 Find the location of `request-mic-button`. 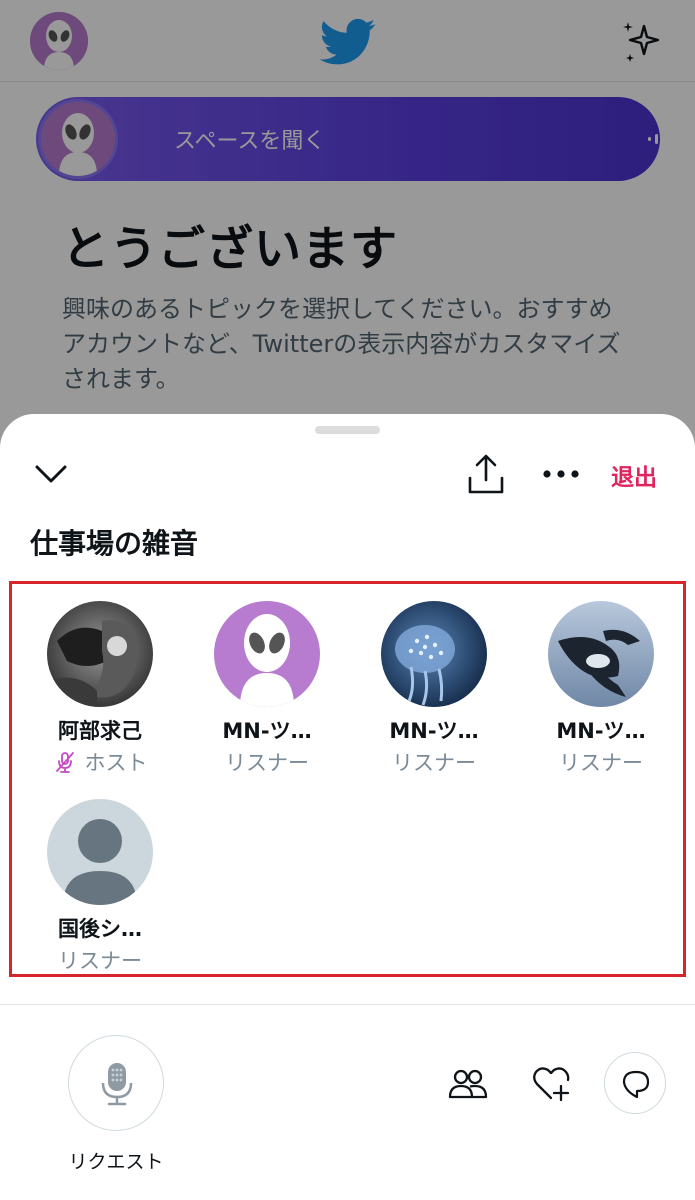

request-mic-button is located at coordinates (116, 1083).